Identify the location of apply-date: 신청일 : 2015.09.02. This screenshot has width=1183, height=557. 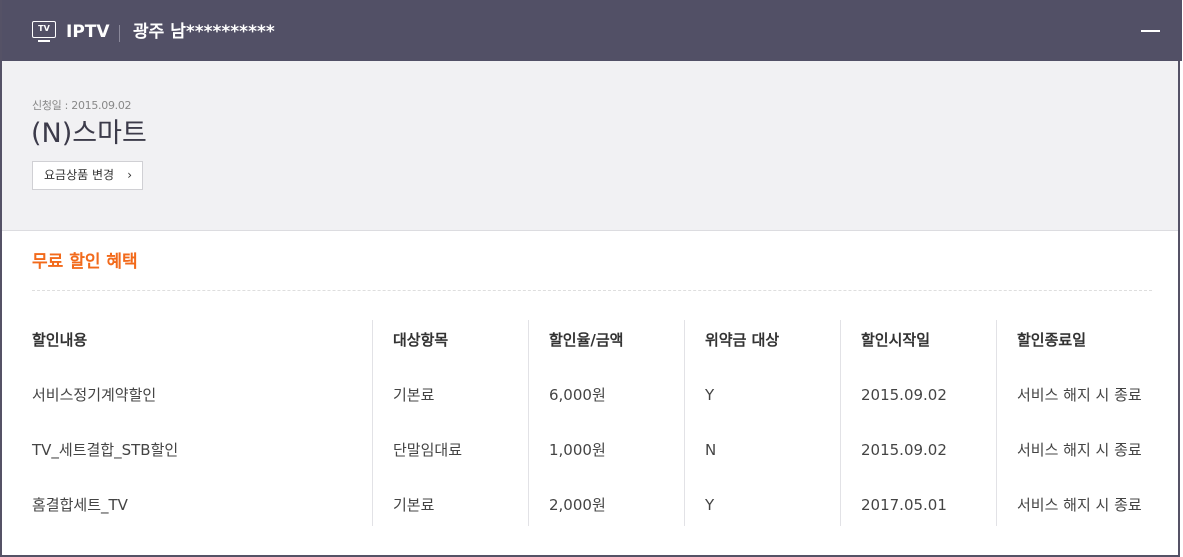
(82, 105).